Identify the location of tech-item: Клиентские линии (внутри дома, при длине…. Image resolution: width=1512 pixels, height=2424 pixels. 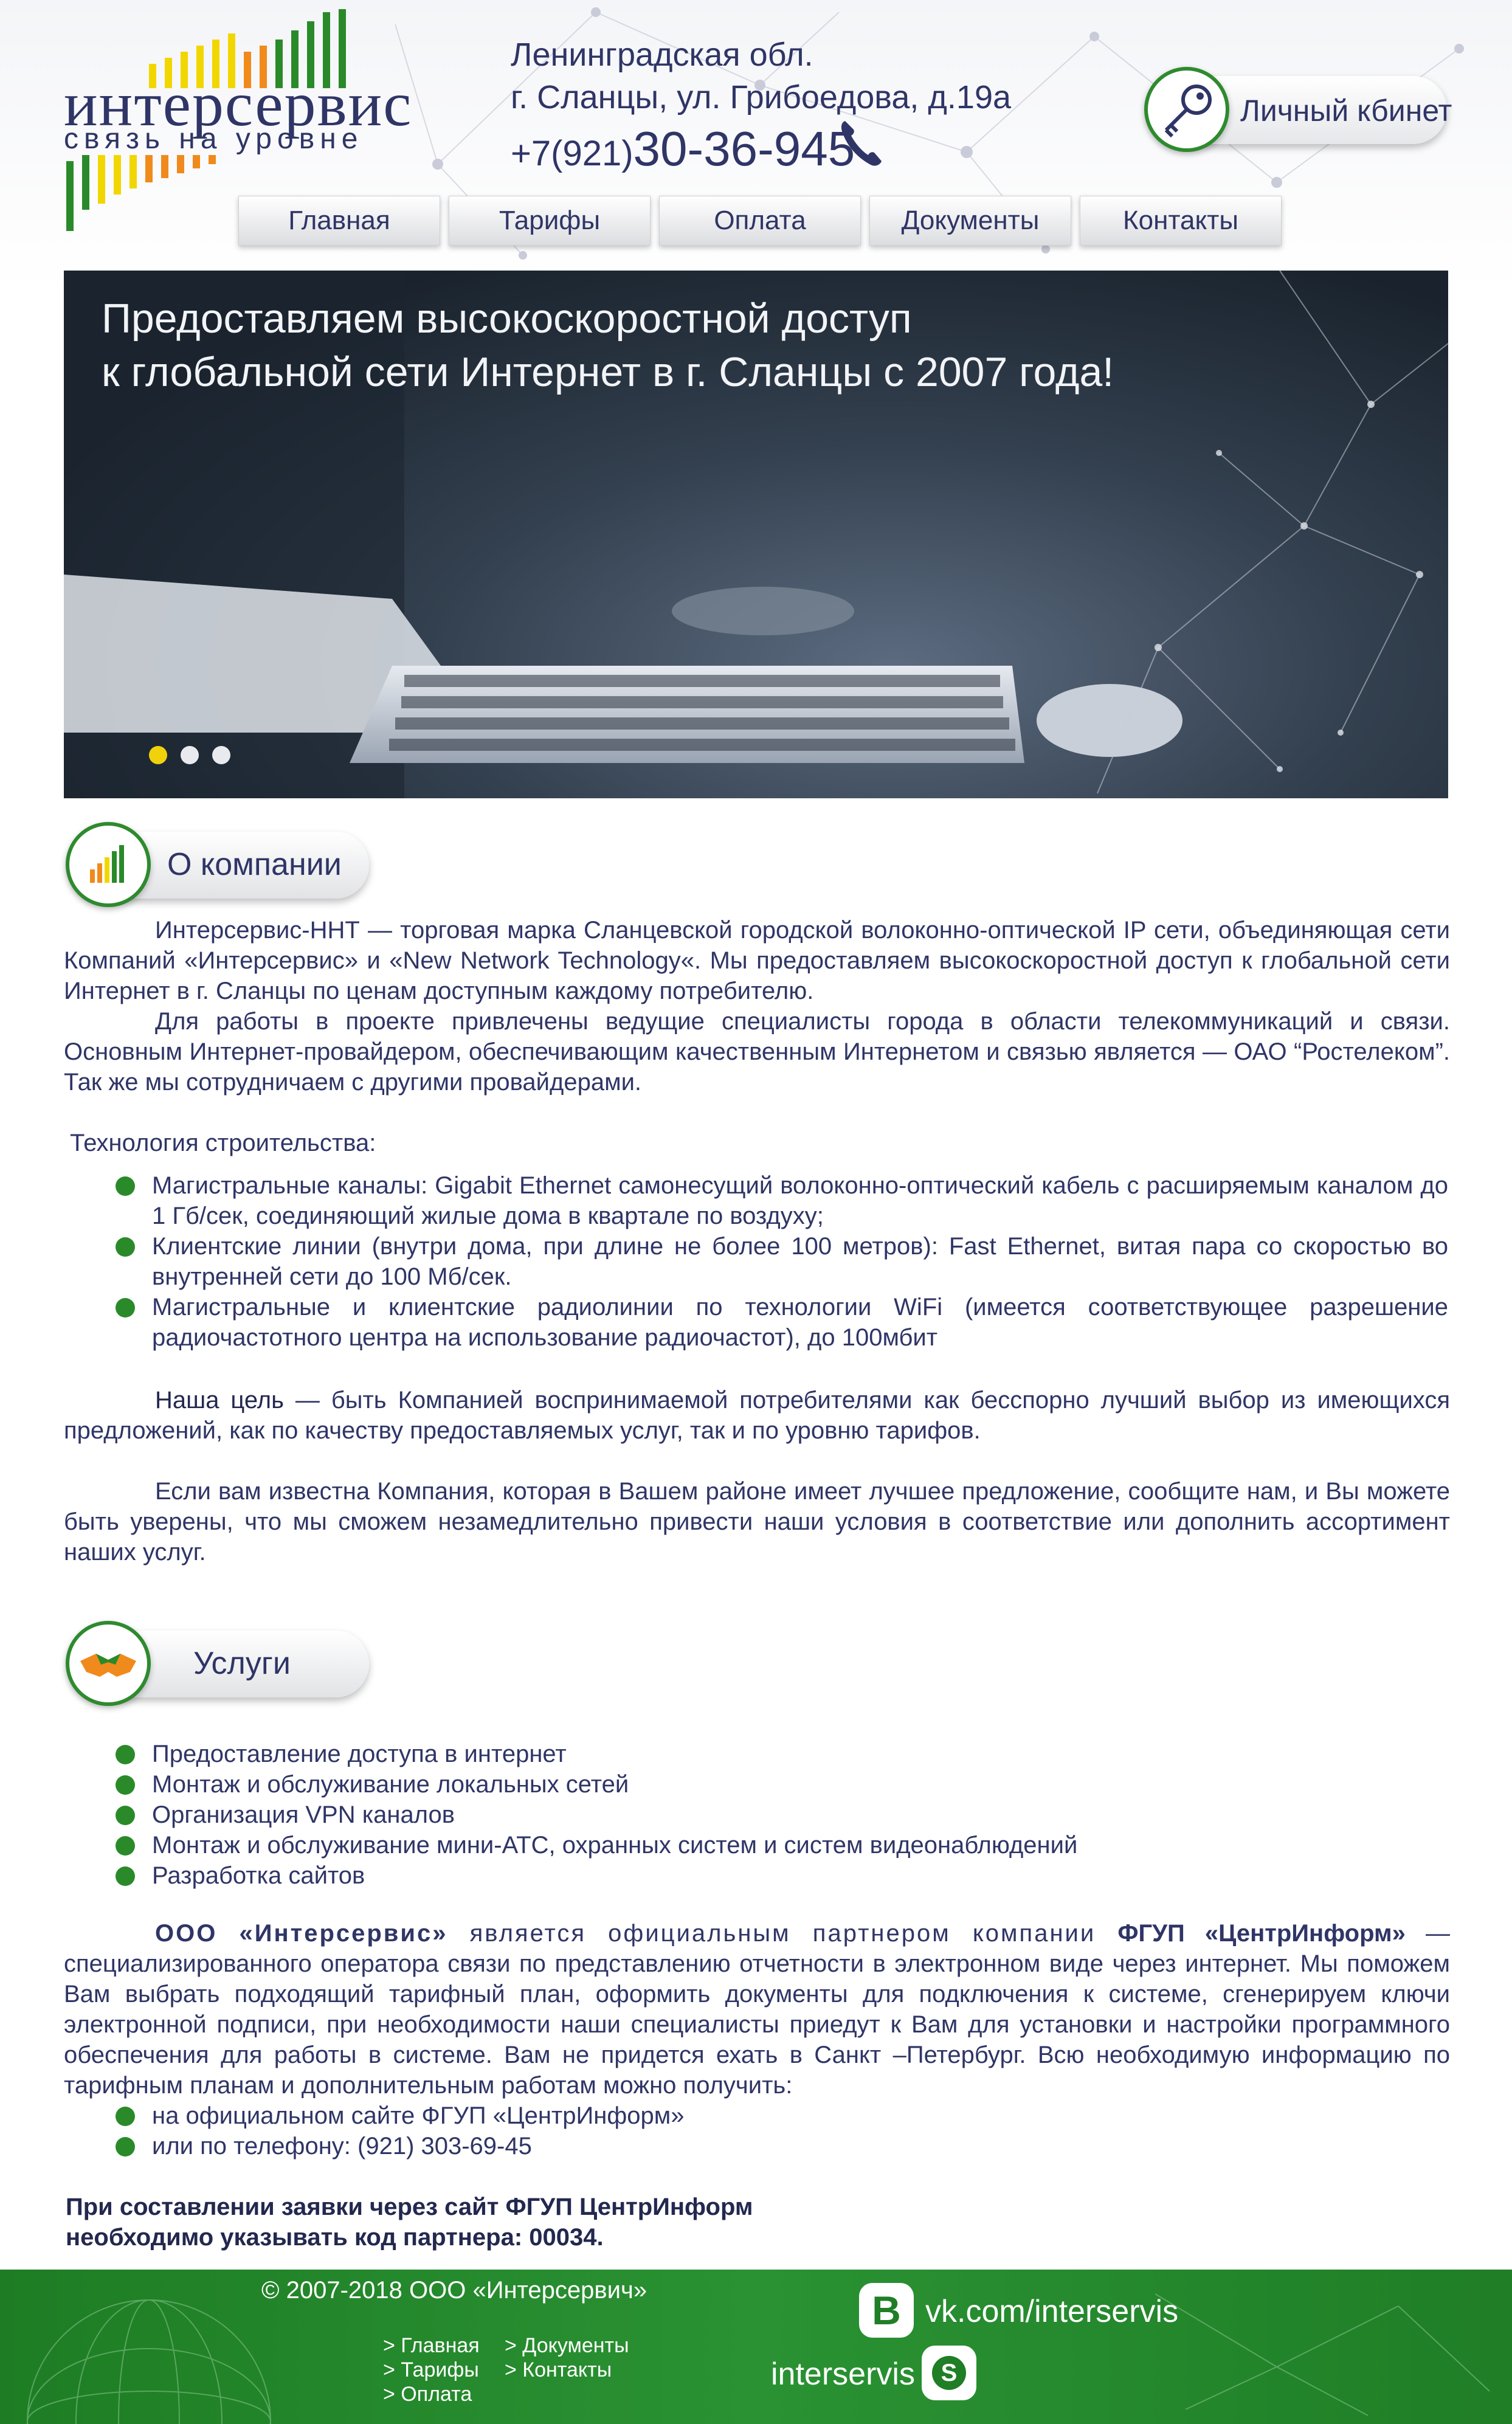
(782, 1261).